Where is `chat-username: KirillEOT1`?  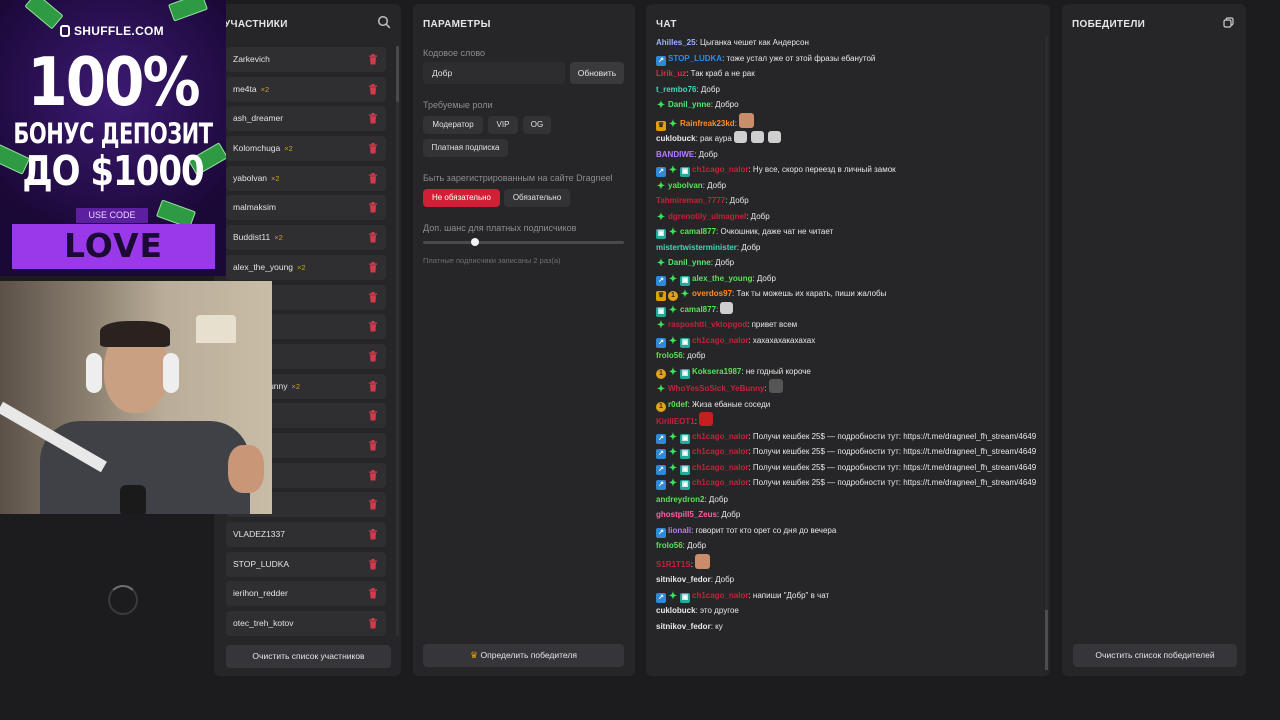
chat-username: KirillEOT1 is located at coordinates (675, 421).